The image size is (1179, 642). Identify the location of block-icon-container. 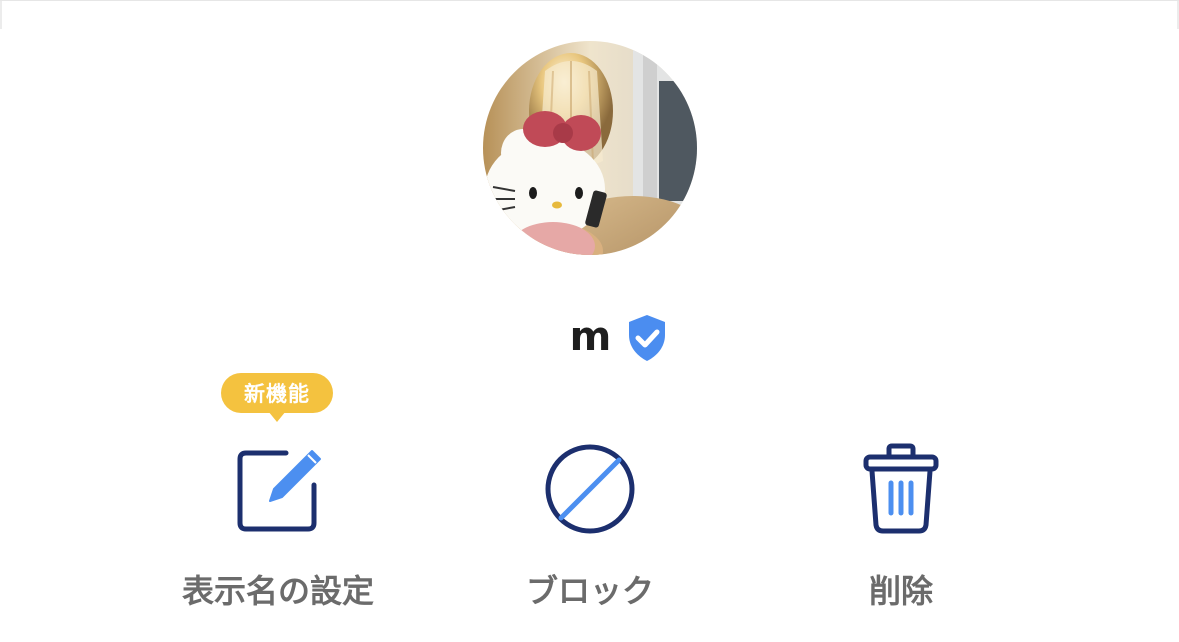
(590, 489).